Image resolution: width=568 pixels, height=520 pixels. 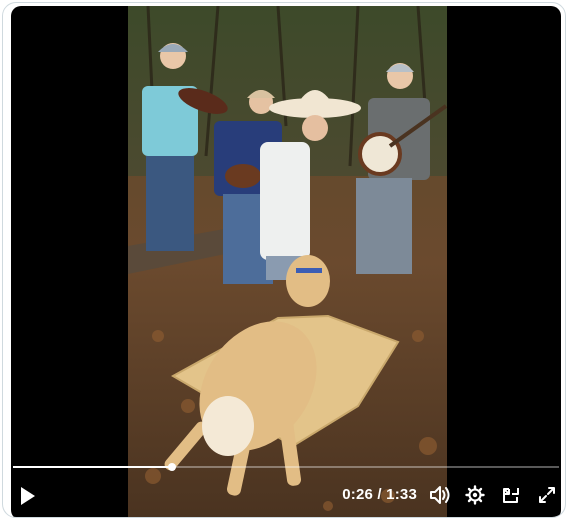 I want to click on popout-icon, so click(x=511, y=495).